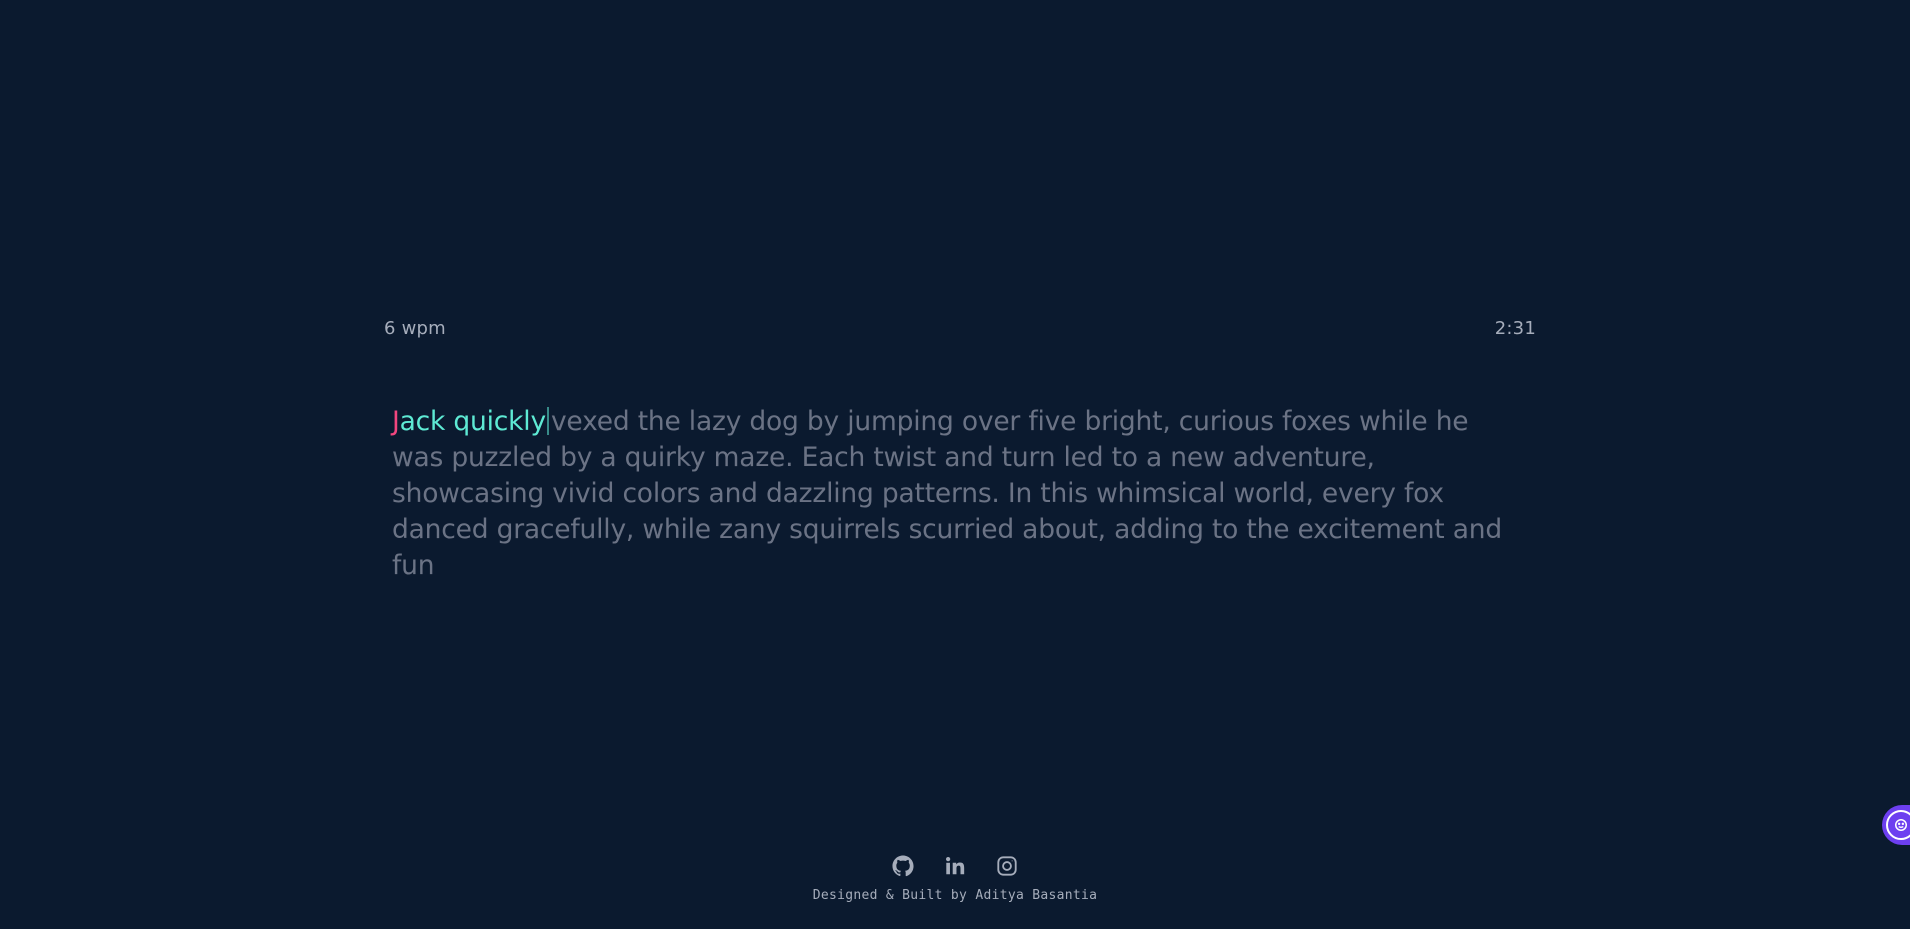 The image size is (1910, 929). What do you see at coordinates (1515, 328) in the screenshot?
I see `countdown-timer: 2:31` at bounding box center [1515, 328].